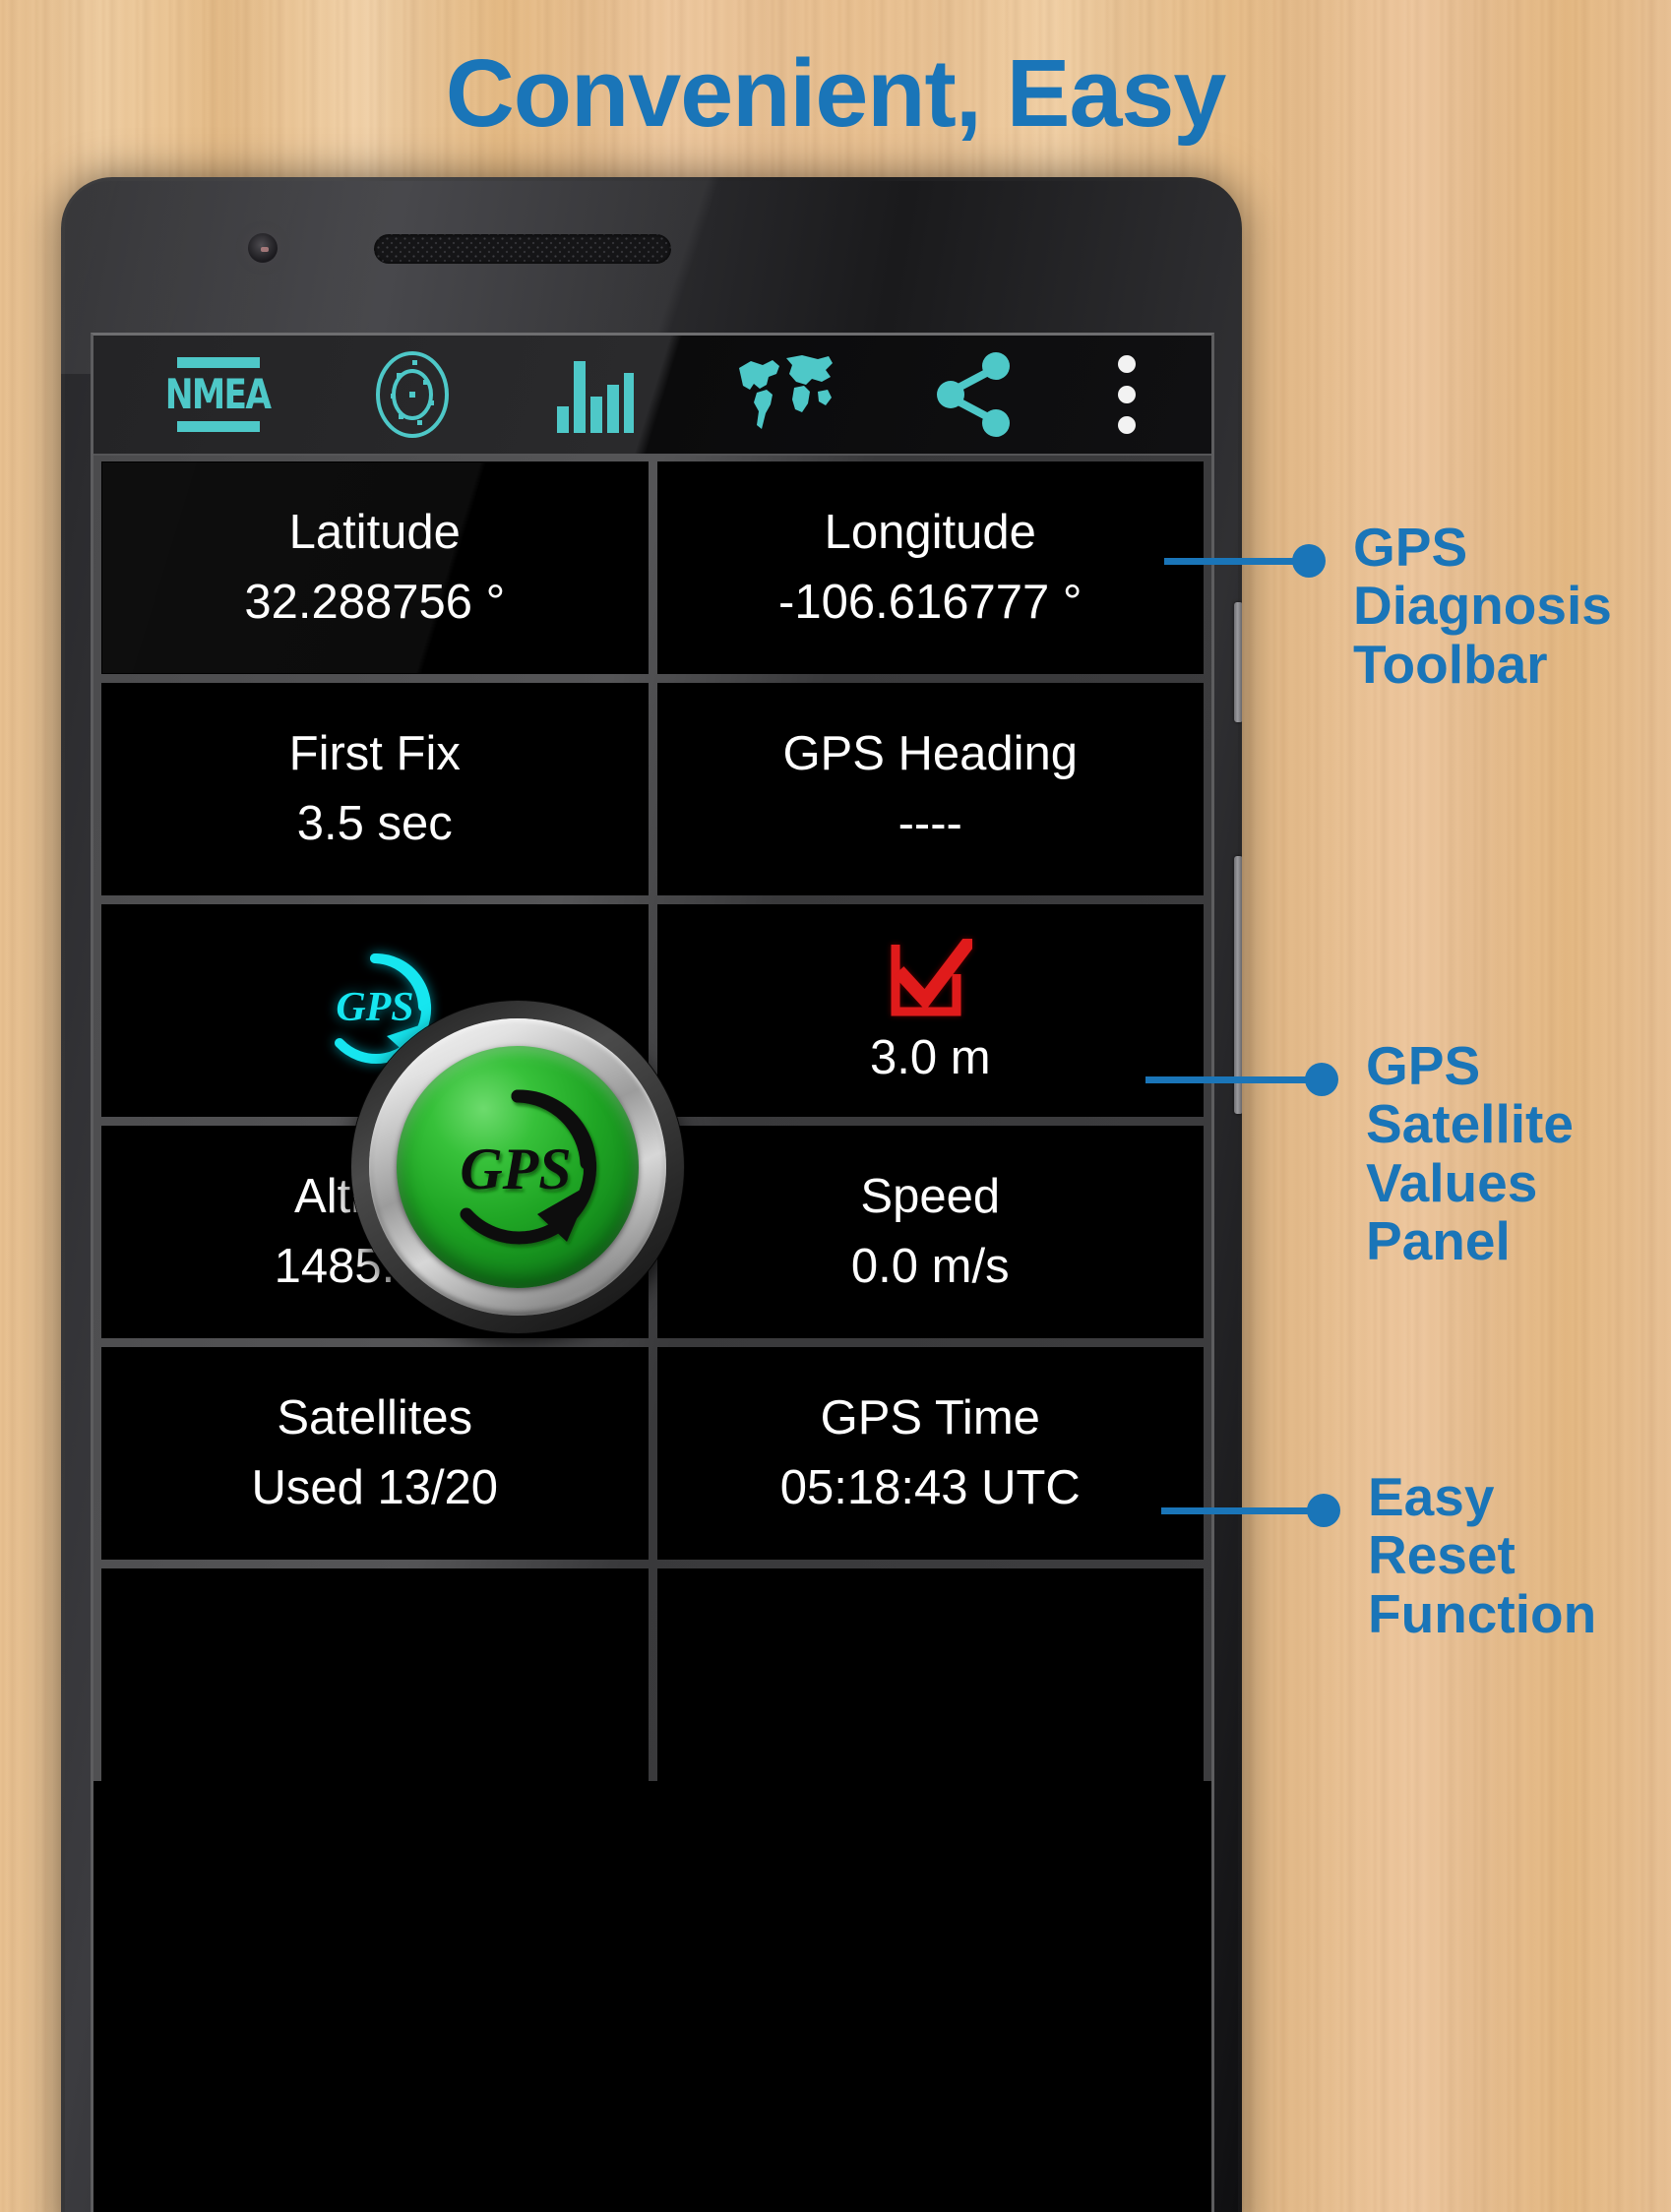 This screenshot has height=2212, width=1671. I want to click on page-title: Convenient, Easy, so click(836, 93).